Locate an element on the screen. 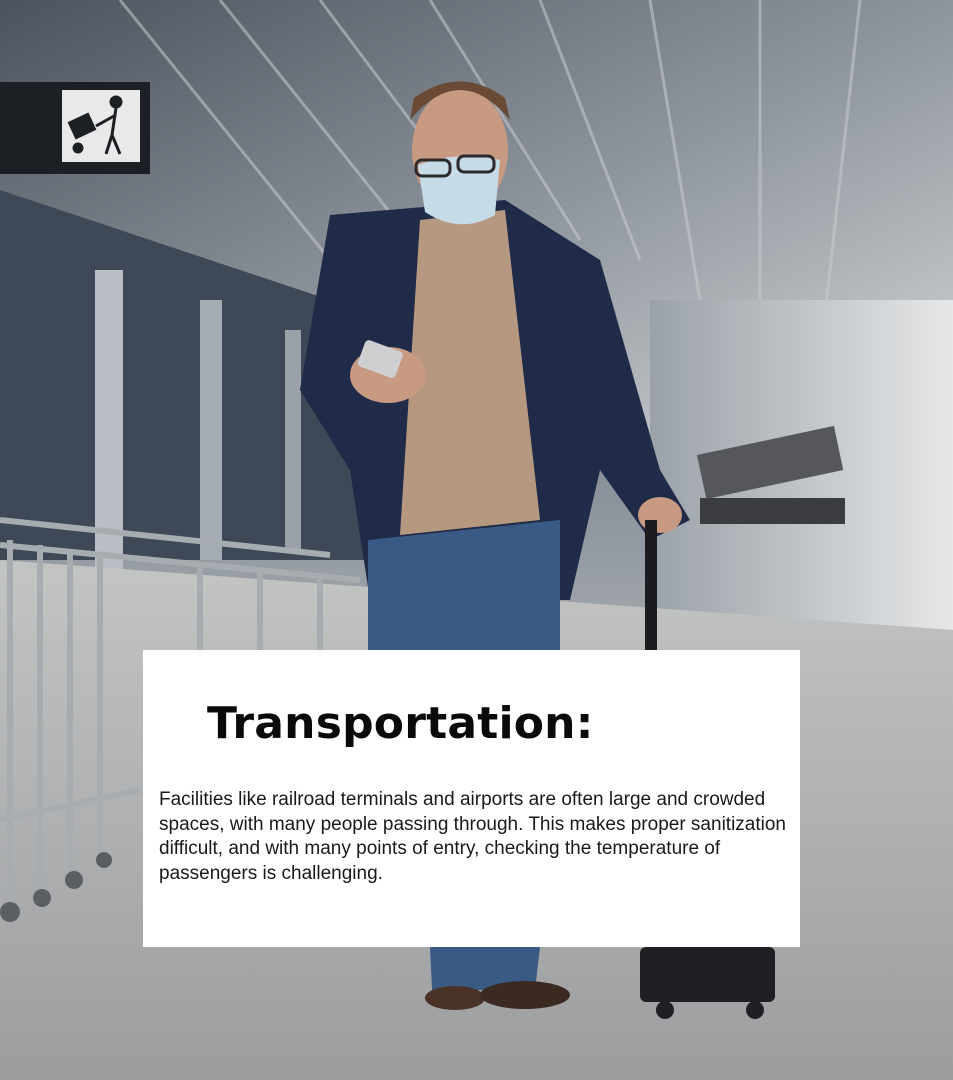 The height and width of the screenshot is (1080, 953). card-title: Transportation: is located at coordinates (400, 723).